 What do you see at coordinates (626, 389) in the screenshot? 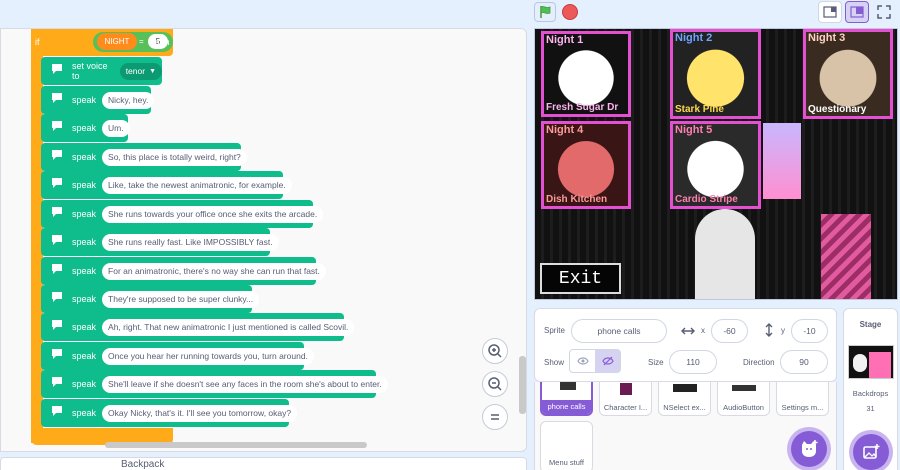
I see `sprite-thumbnail` at bounding box center [626, 389].